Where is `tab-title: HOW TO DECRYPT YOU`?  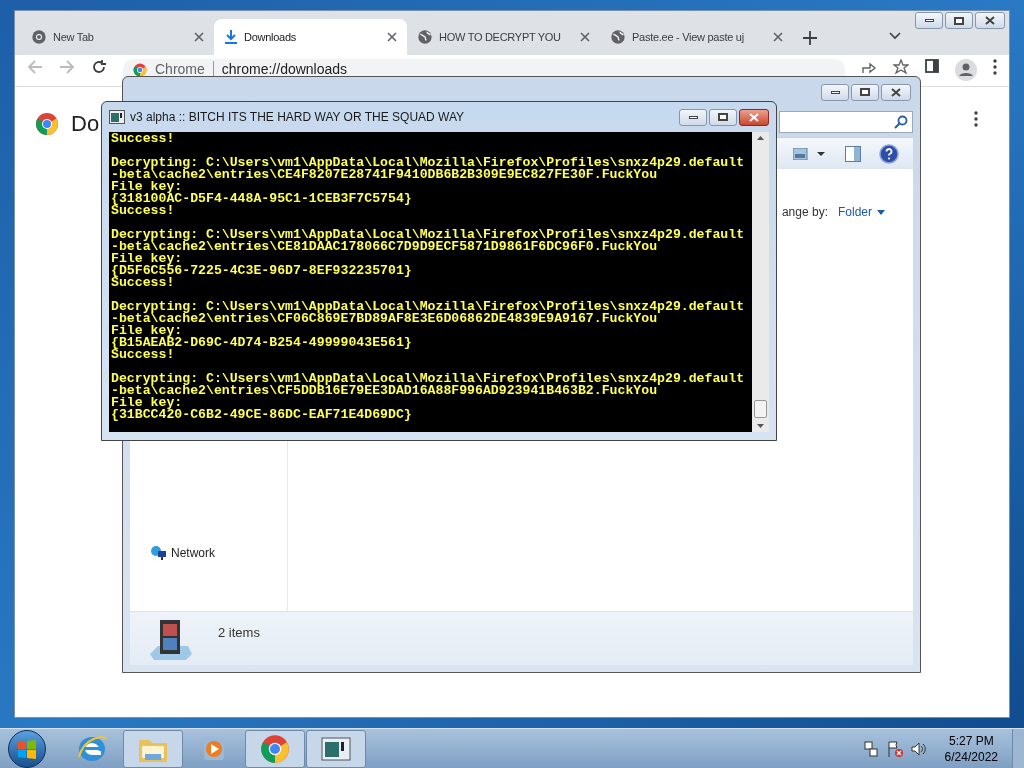
tab-title: HOW TO DECRYPT YOU is located at coordinates (500, 37).